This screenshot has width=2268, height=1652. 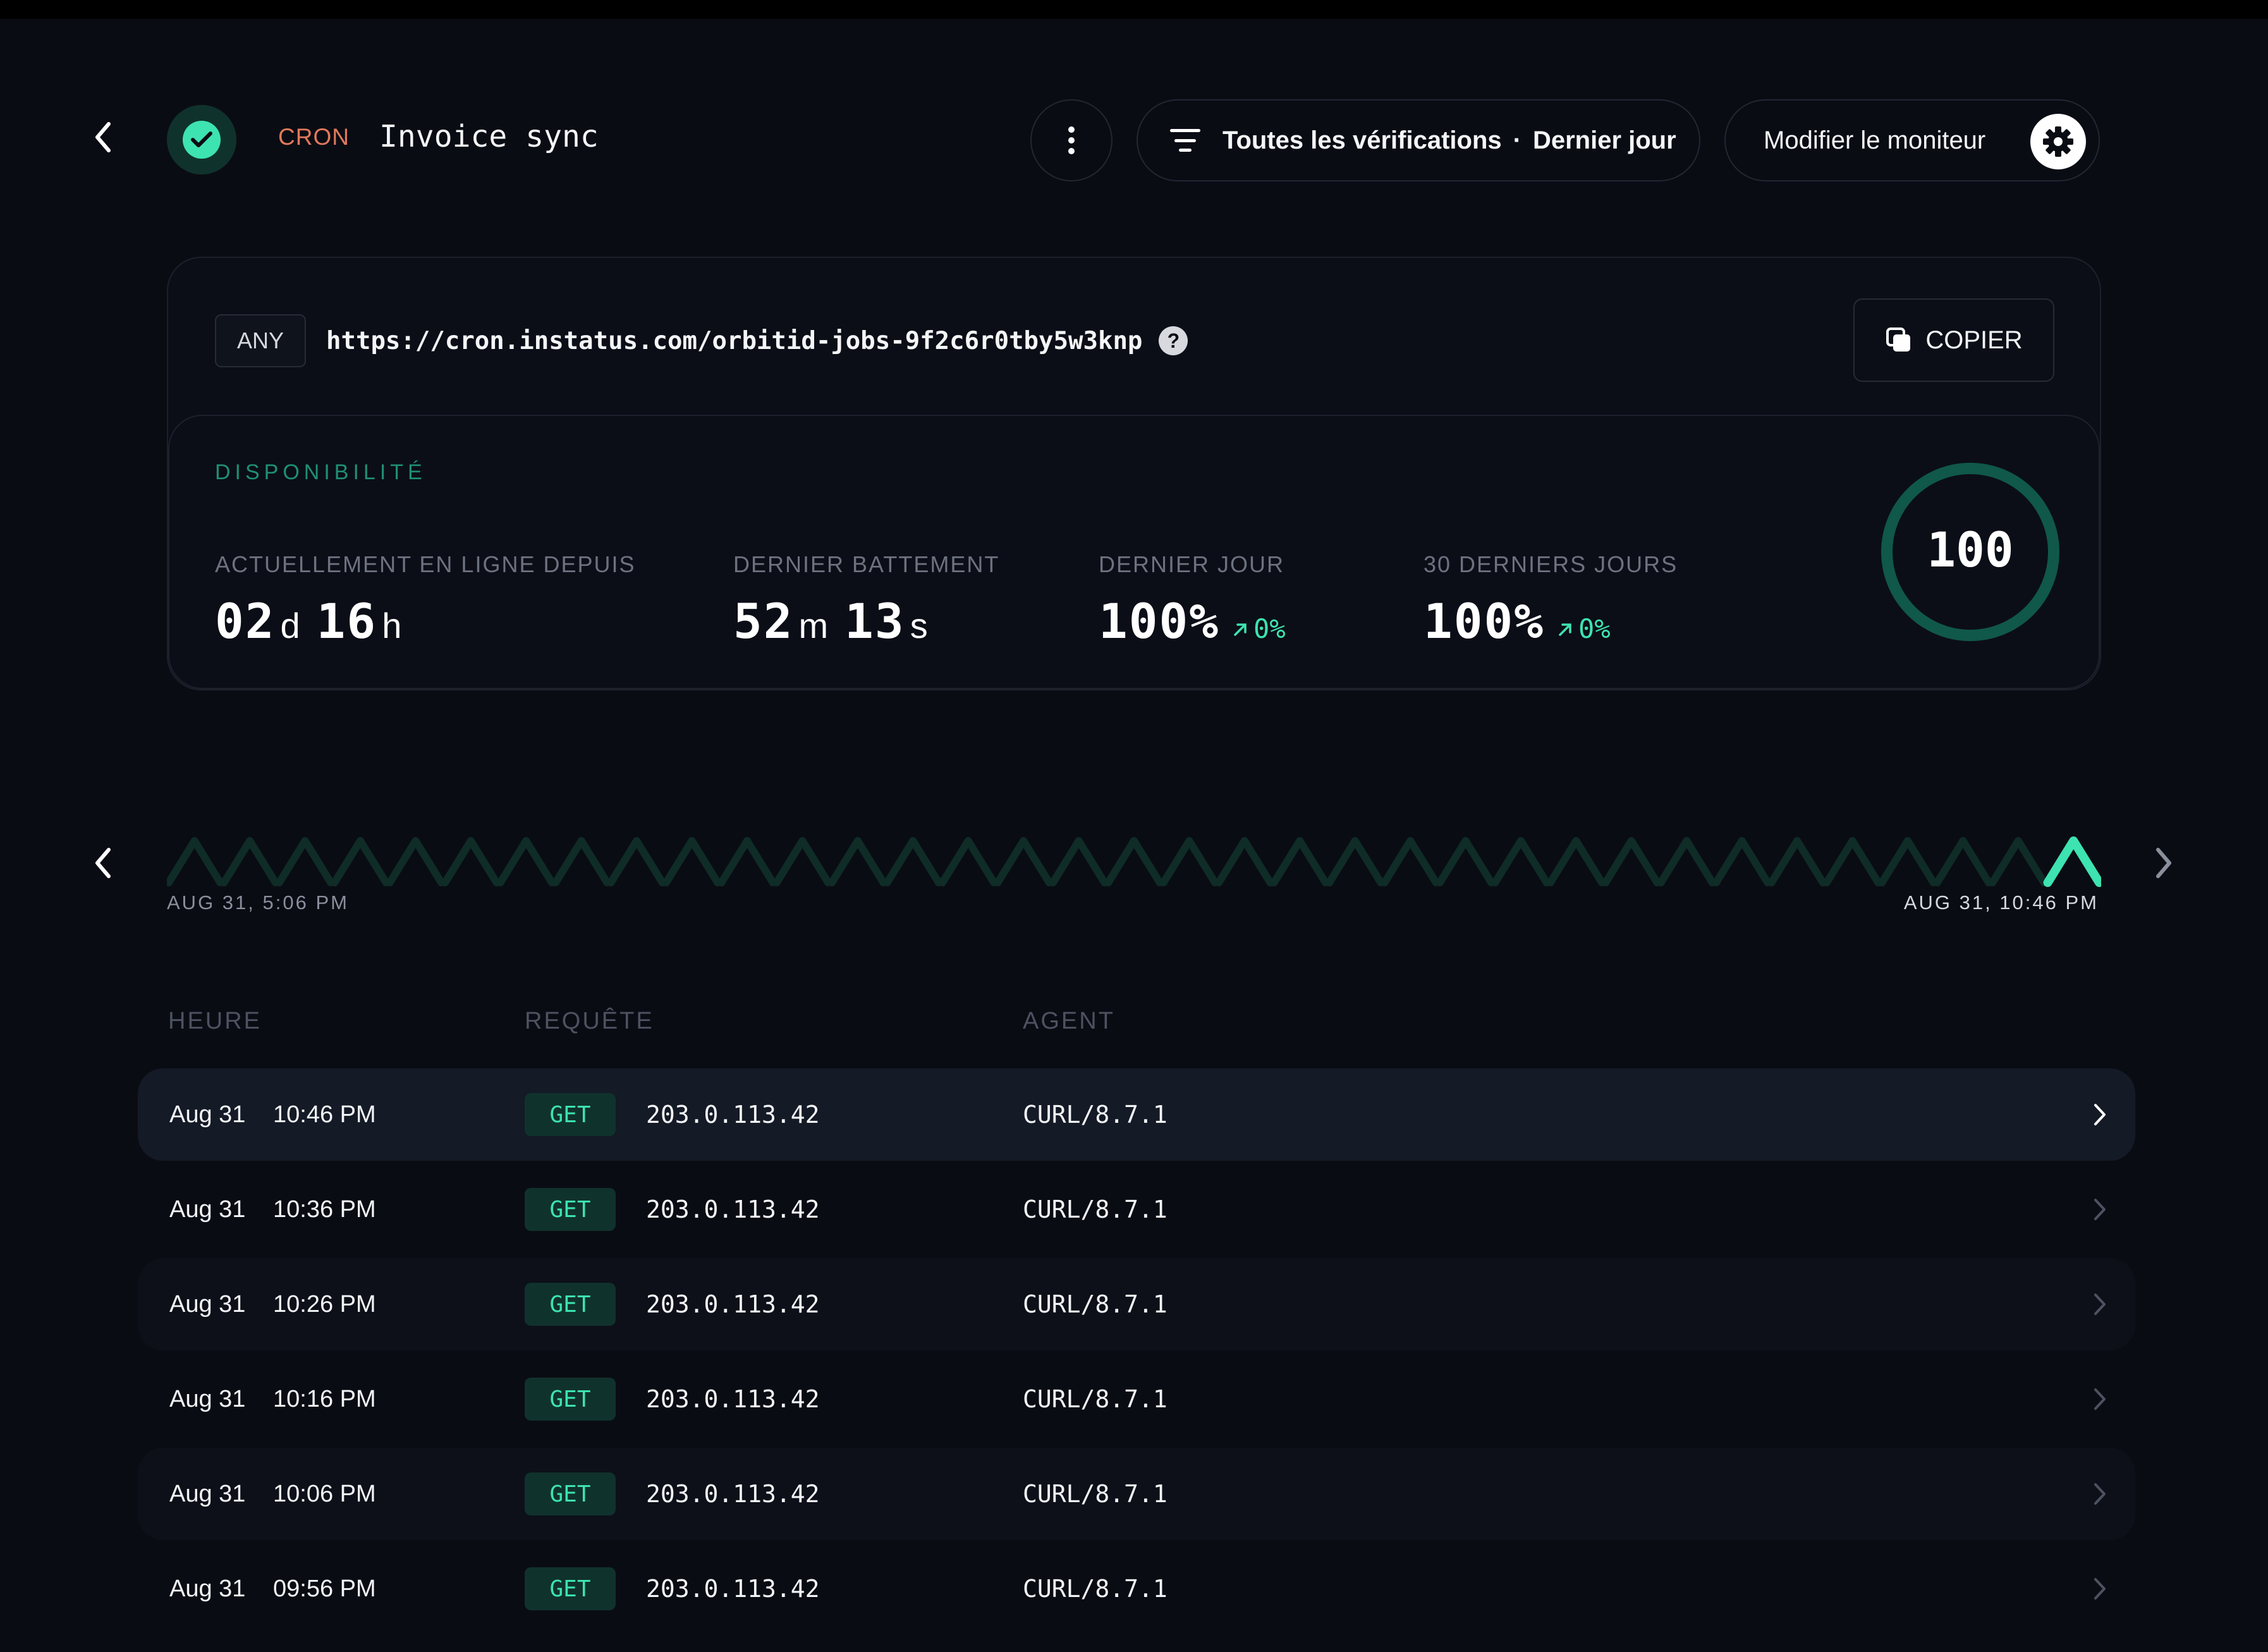 I want to click on edit-monitor-button: Modifier le moniteur, so click(x=1912, y=140).